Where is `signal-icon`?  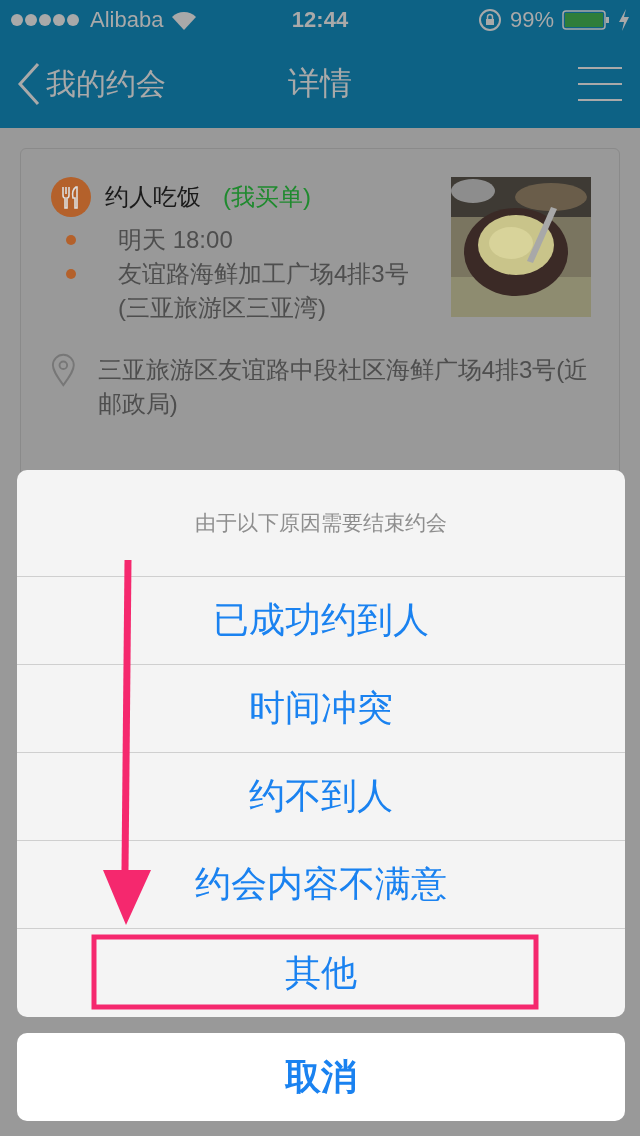 signal-icon is located at coordinates (46, 20).